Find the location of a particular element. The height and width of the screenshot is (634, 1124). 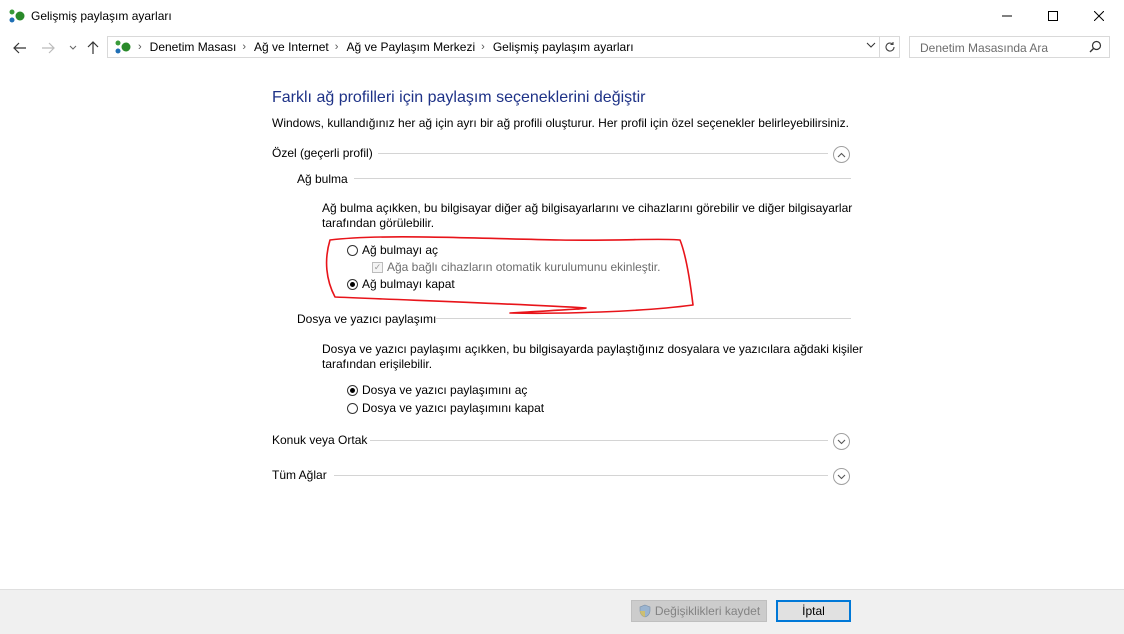

refresh-icon is located at coordinates (889, 47).